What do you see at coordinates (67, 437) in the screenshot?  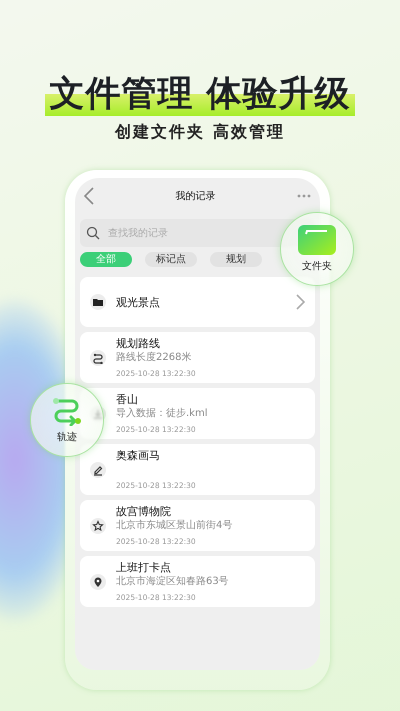 I see `bubble-label: 轨迹` at bounding box center [67, 437].